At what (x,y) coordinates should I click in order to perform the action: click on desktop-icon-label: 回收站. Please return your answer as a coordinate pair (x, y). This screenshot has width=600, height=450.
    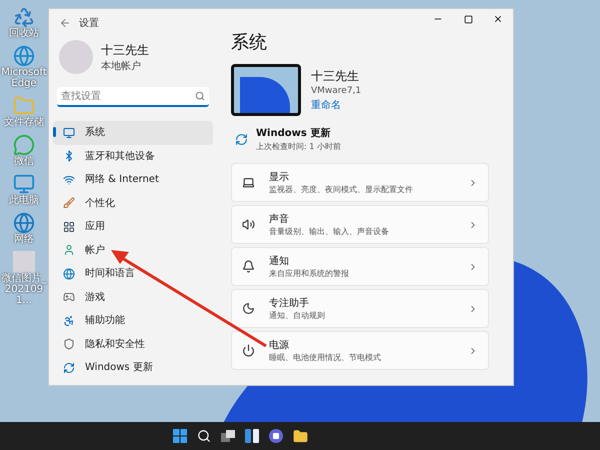
    Looking at the image, I should click on (24, 33).